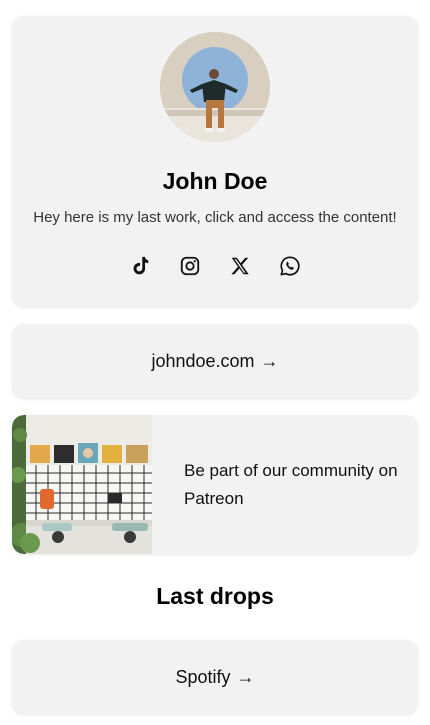 Image resolution: width=430 pixels, height=725 pixels. I want to click on patreon-thumbnail, so click(82, 484).